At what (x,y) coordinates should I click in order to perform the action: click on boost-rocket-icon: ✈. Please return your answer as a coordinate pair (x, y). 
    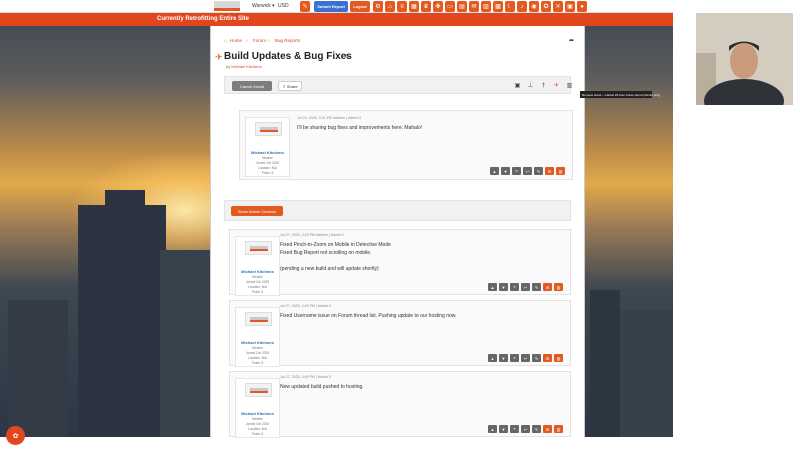
    Looking at the image, I should click on (556, 85).